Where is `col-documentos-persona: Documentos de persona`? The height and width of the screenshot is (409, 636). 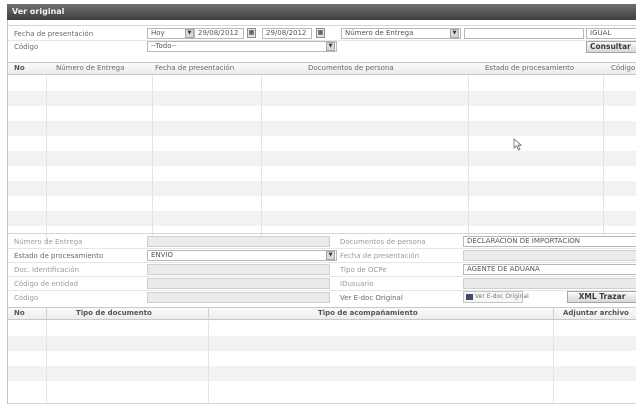
col-documentos-persona: Documentos de persona is located at coordinates (351, 68).